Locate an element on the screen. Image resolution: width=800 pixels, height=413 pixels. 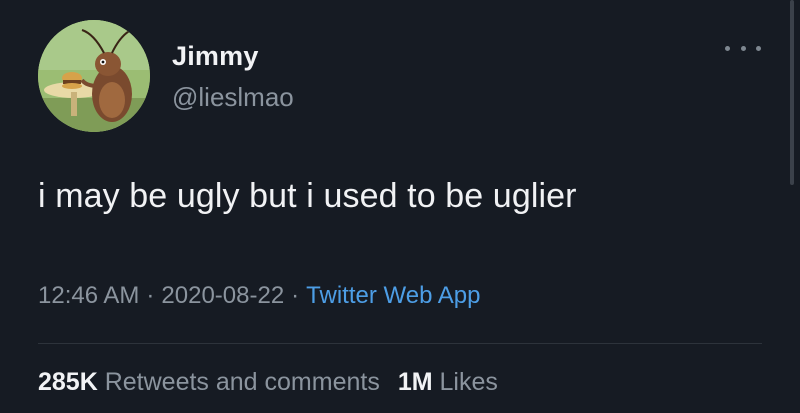
tweet-text: i may be ugly but i used to be uglier is located at coordinates (307, 196).